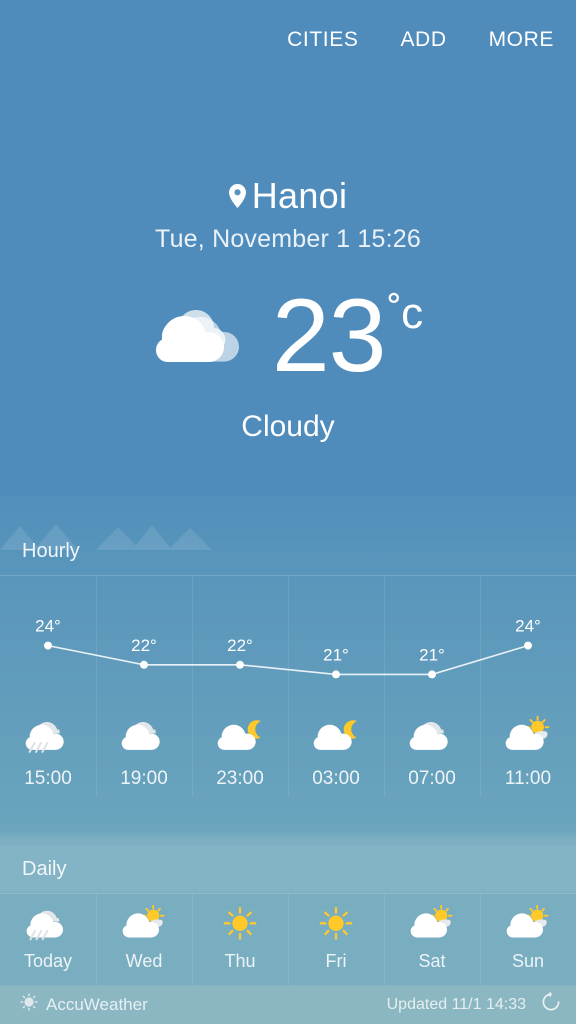  Describe the element at coordinates (336, 778) in the screenshot. I see `hourly-item-time: 03:00` at that location.